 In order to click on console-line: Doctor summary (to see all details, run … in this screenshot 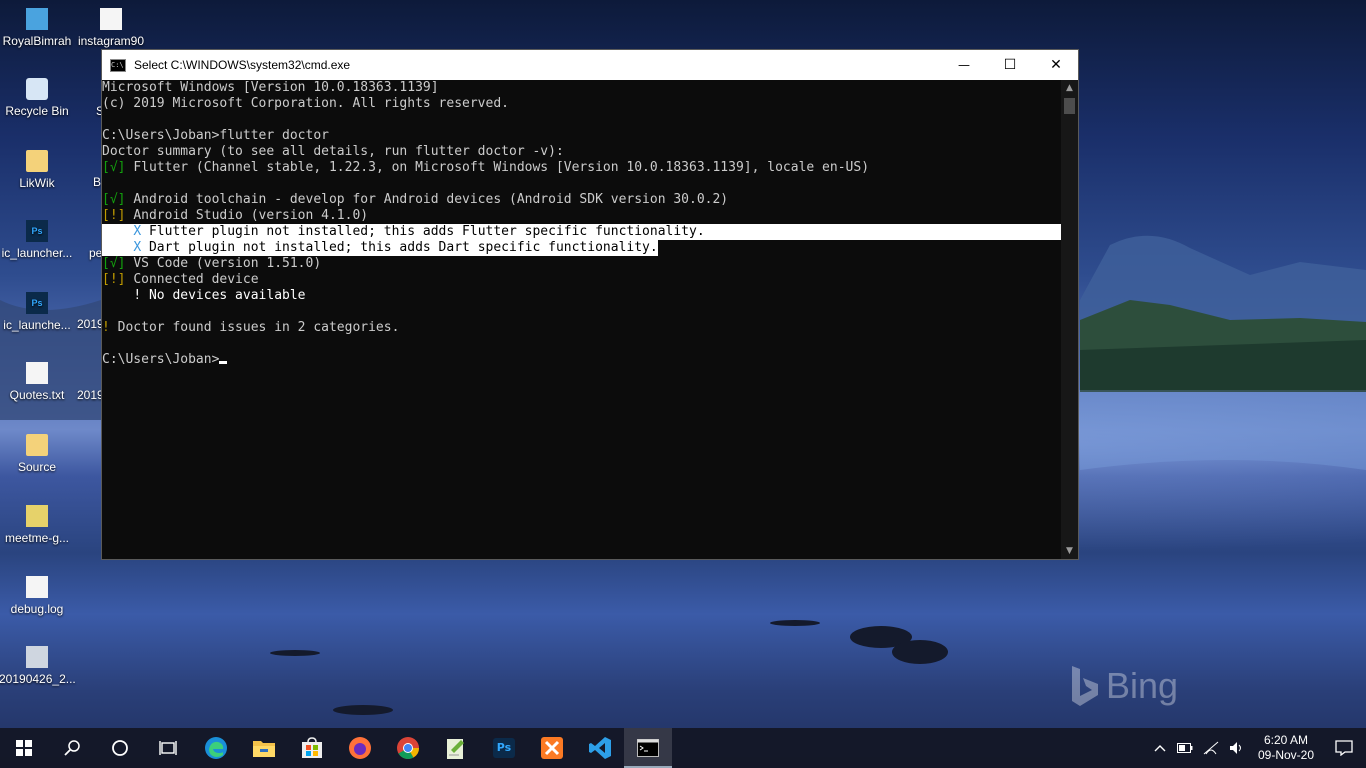, I will do `click(333, 151)`.